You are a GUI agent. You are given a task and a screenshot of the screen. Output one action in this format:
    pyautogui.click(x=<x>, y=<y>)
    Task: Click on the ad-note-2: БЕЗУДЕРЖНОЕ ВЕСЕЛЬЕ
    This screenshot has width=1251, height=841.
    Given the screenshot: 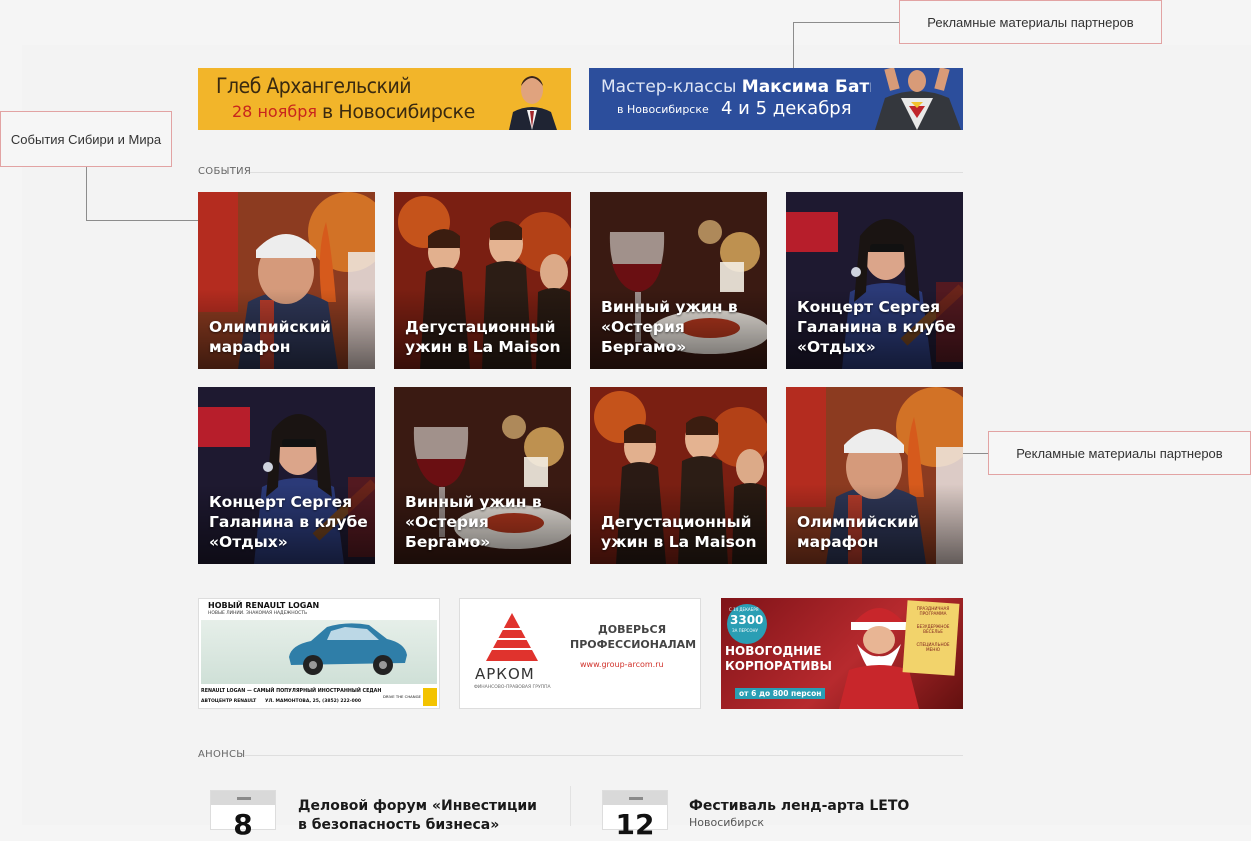 What is the action you would take?
    pyautogui.click(x=933, y=629)
    